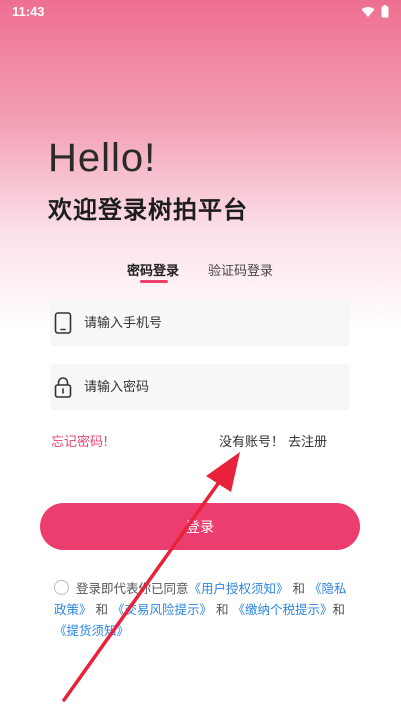 The height and width of the screenshot is (713, 401). I want to click on status-bar: 11:43, so click(200, 12).